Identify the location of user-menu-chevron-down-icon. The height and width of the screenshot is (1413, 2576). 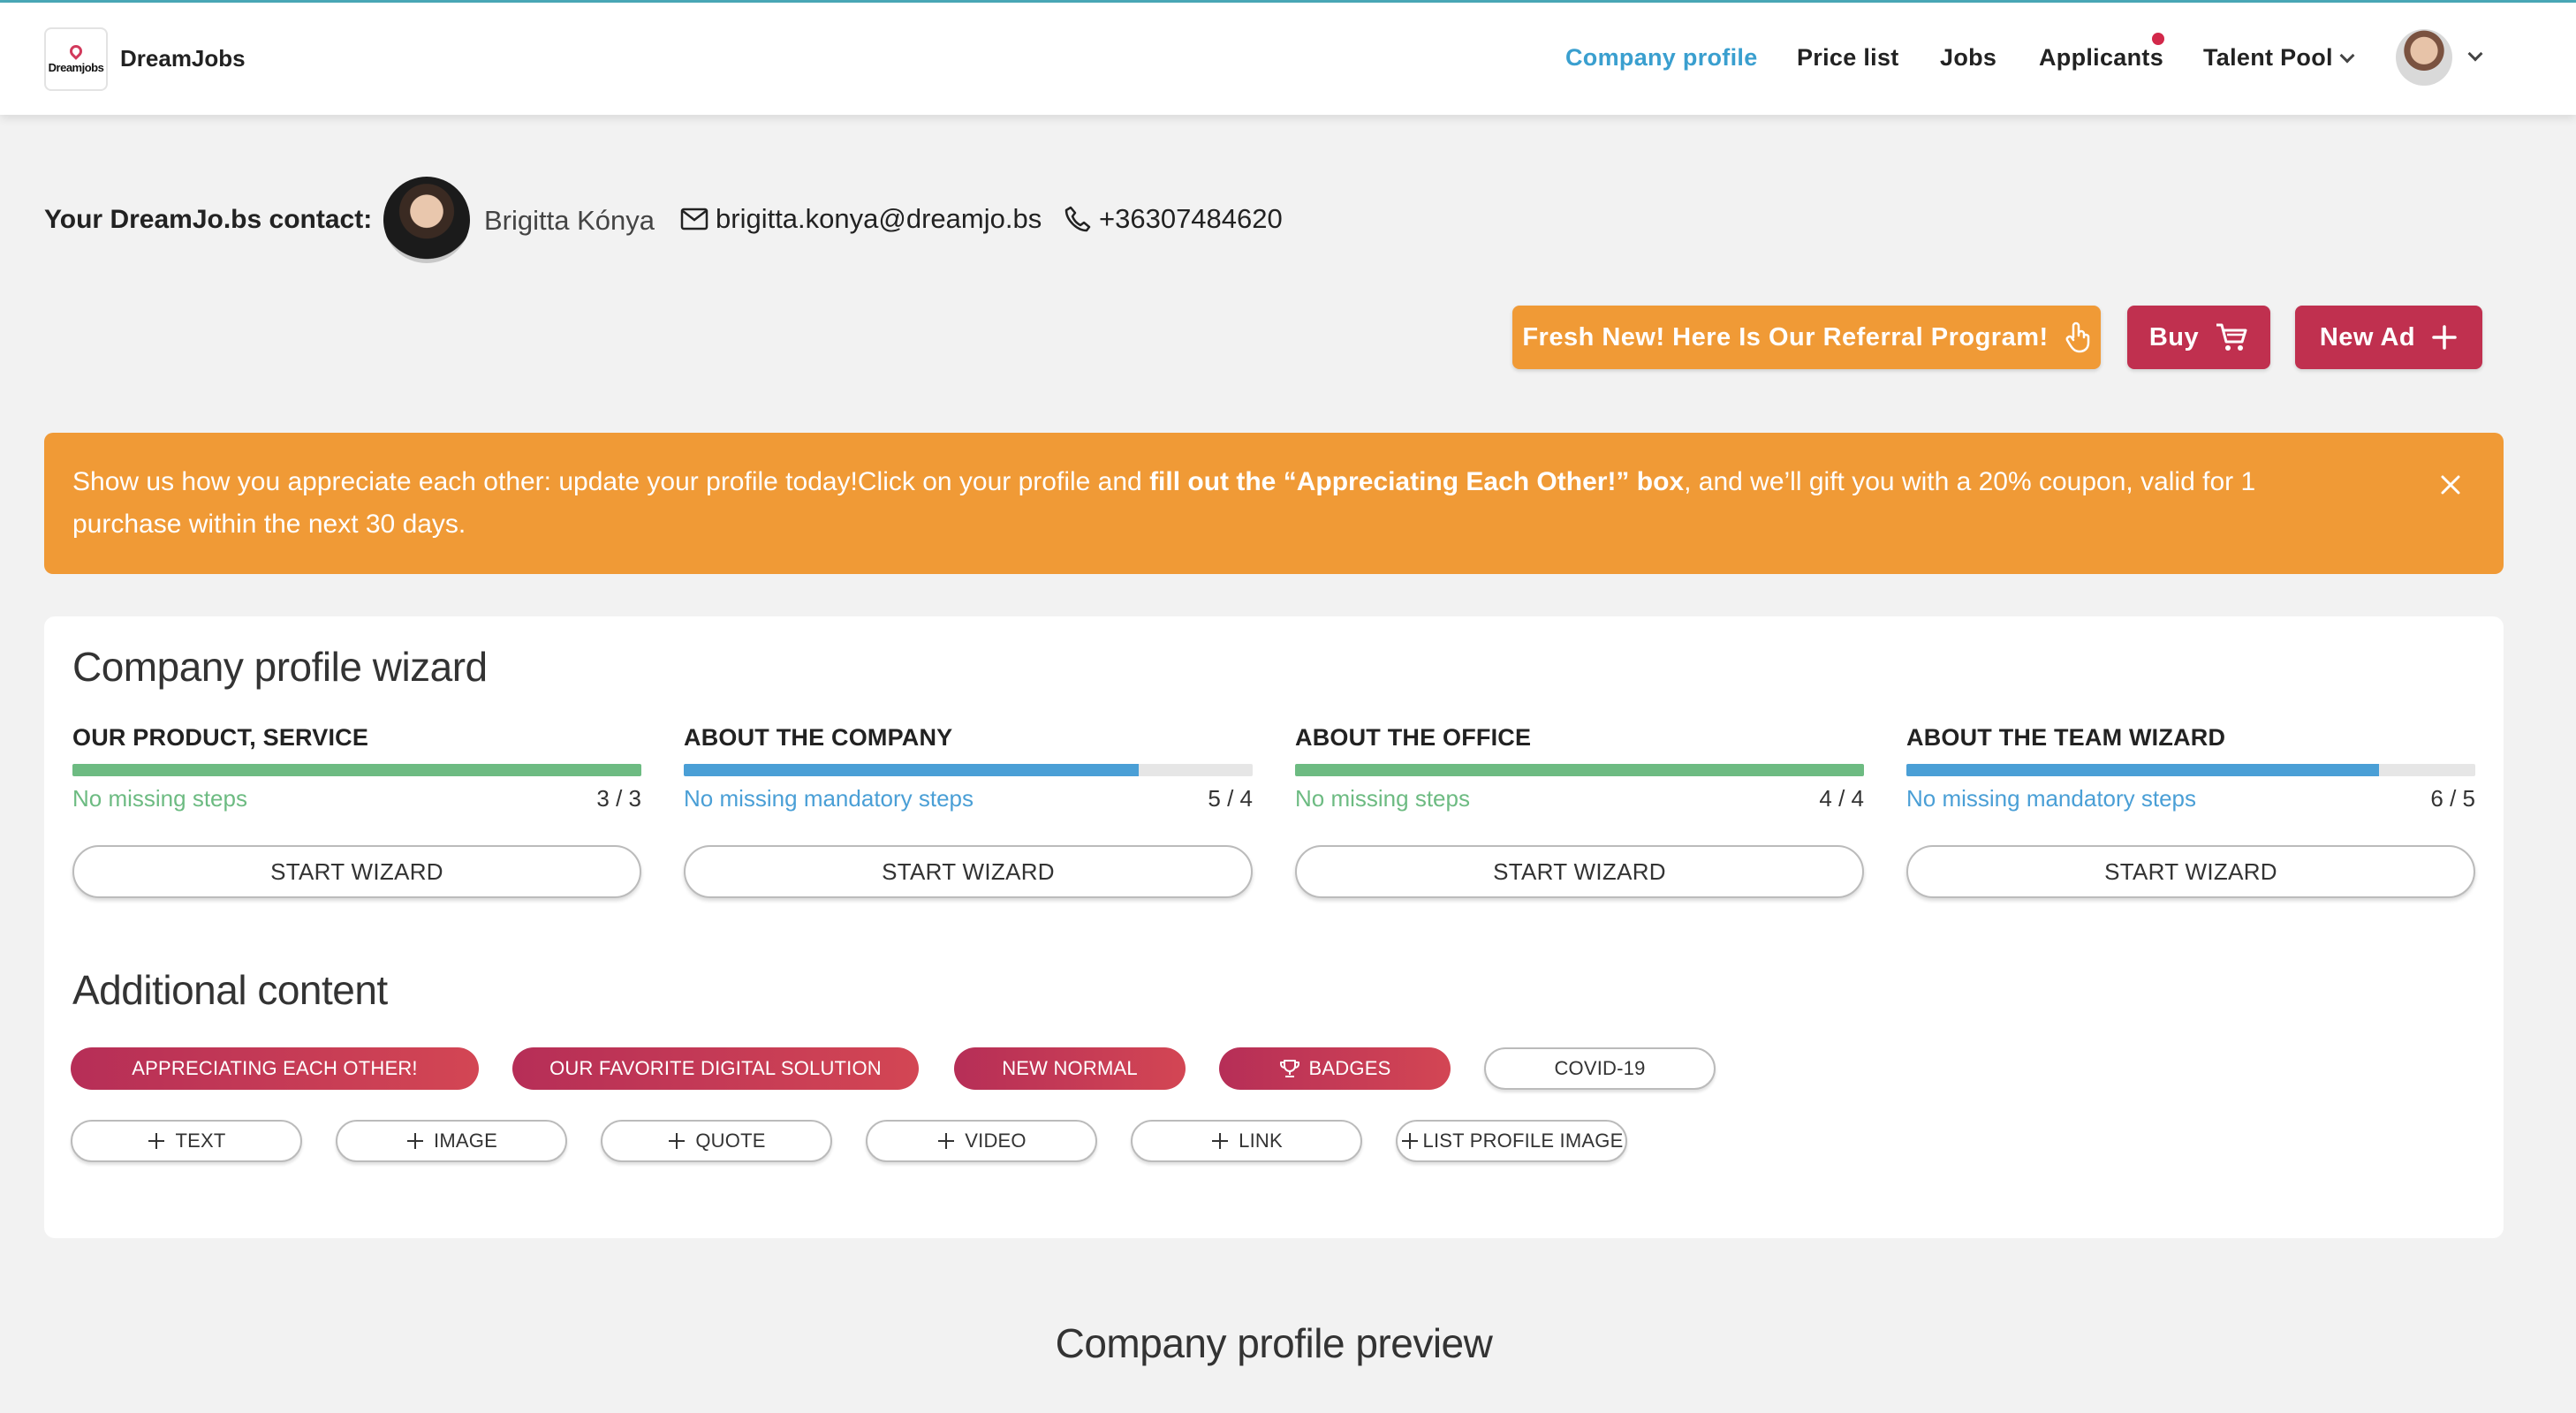
(2475, 54).